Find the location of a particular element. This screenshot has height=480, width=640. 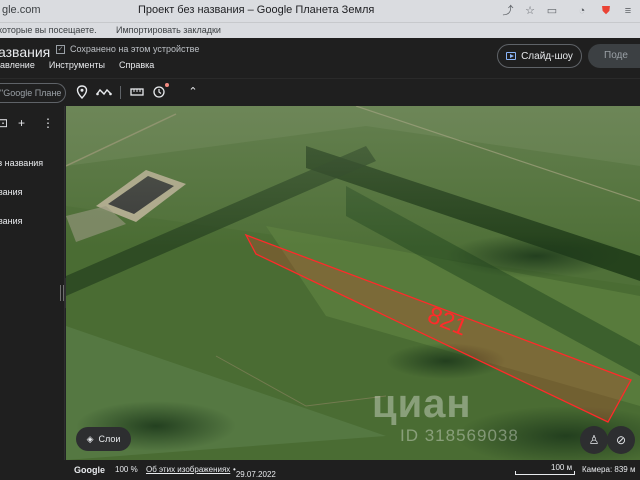

toolbar-separator is located at coordinates (120, 92).